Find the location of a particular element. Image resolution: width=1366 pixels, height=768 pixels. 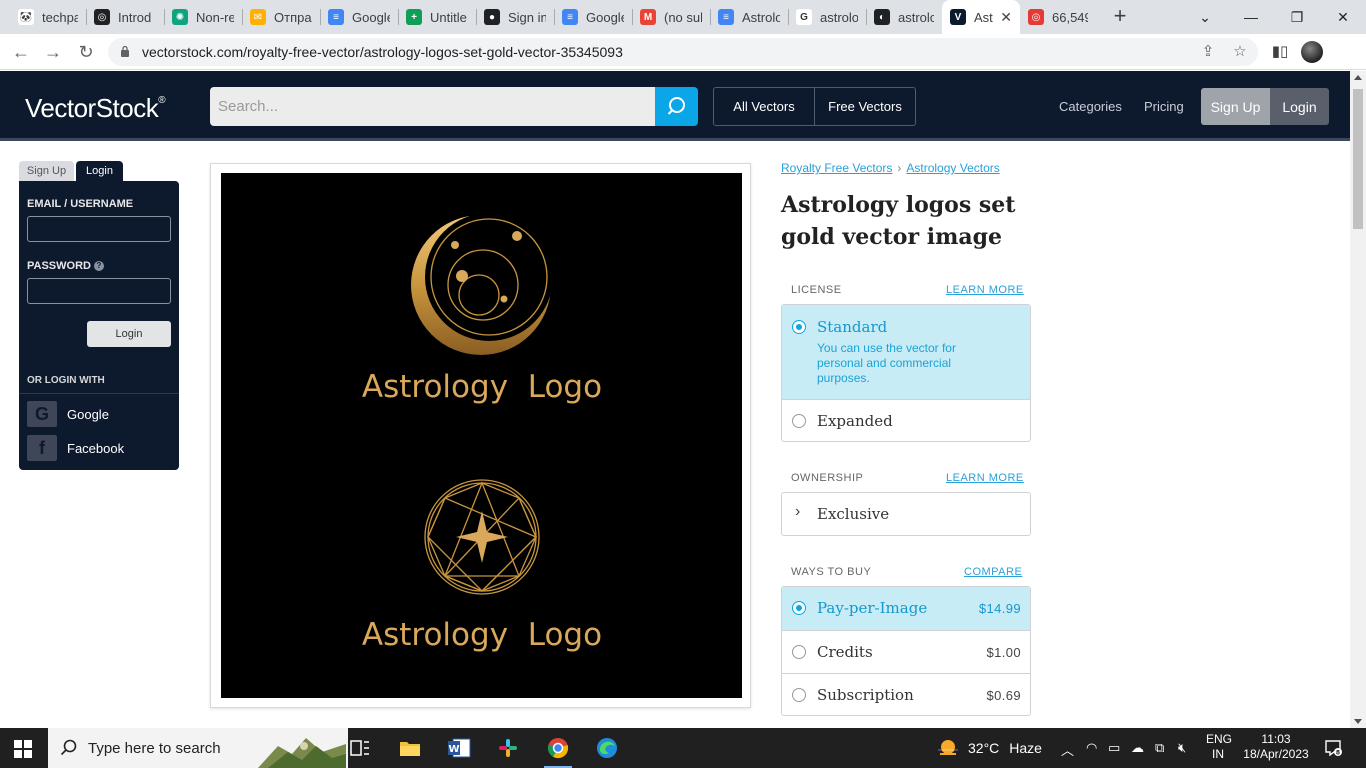

tab-title: Astrolo is located at coordinates (761, 17).